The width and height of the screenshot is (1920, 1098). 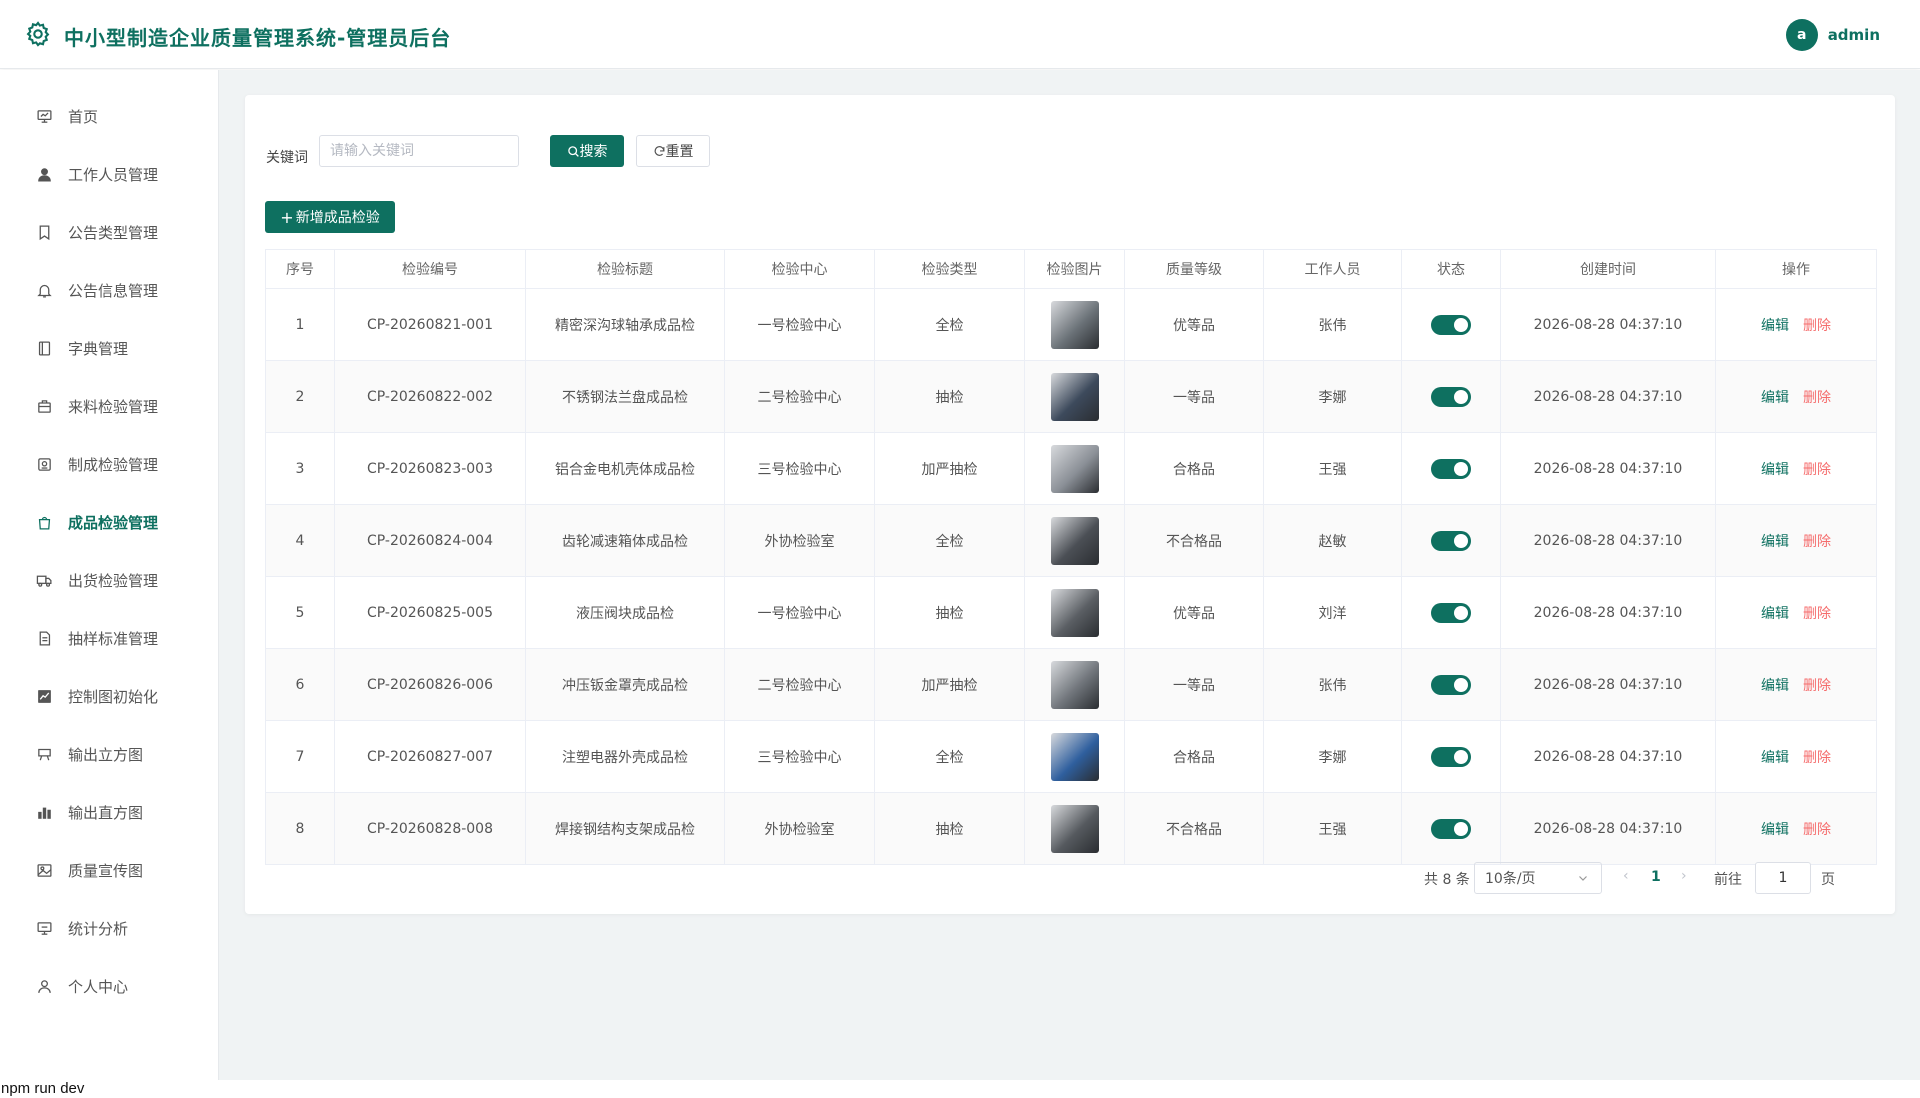 What do you see at coordinates (587, 151) in the screenshot?
I see `search-button: 搜索` at bounding box center [587, 151].